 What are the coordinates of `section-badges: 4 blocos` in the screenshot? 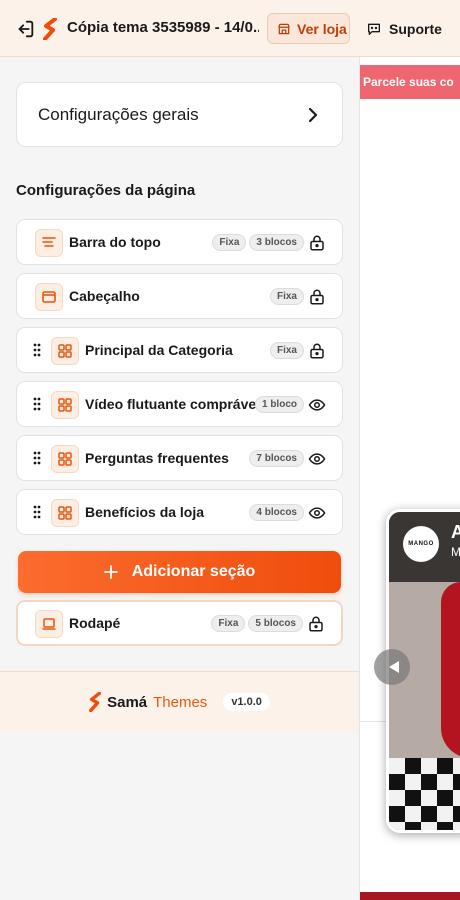 It's located at (276, 512).